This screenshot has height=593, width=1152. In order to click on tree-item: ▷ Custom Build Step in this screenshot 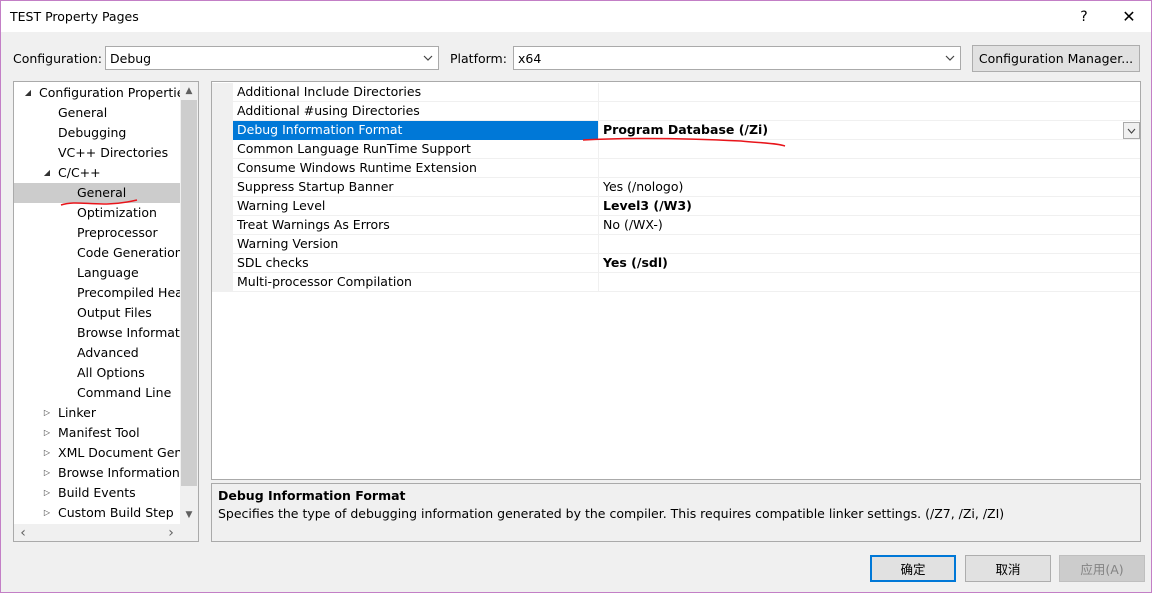, I will do `click(97, 513)`.